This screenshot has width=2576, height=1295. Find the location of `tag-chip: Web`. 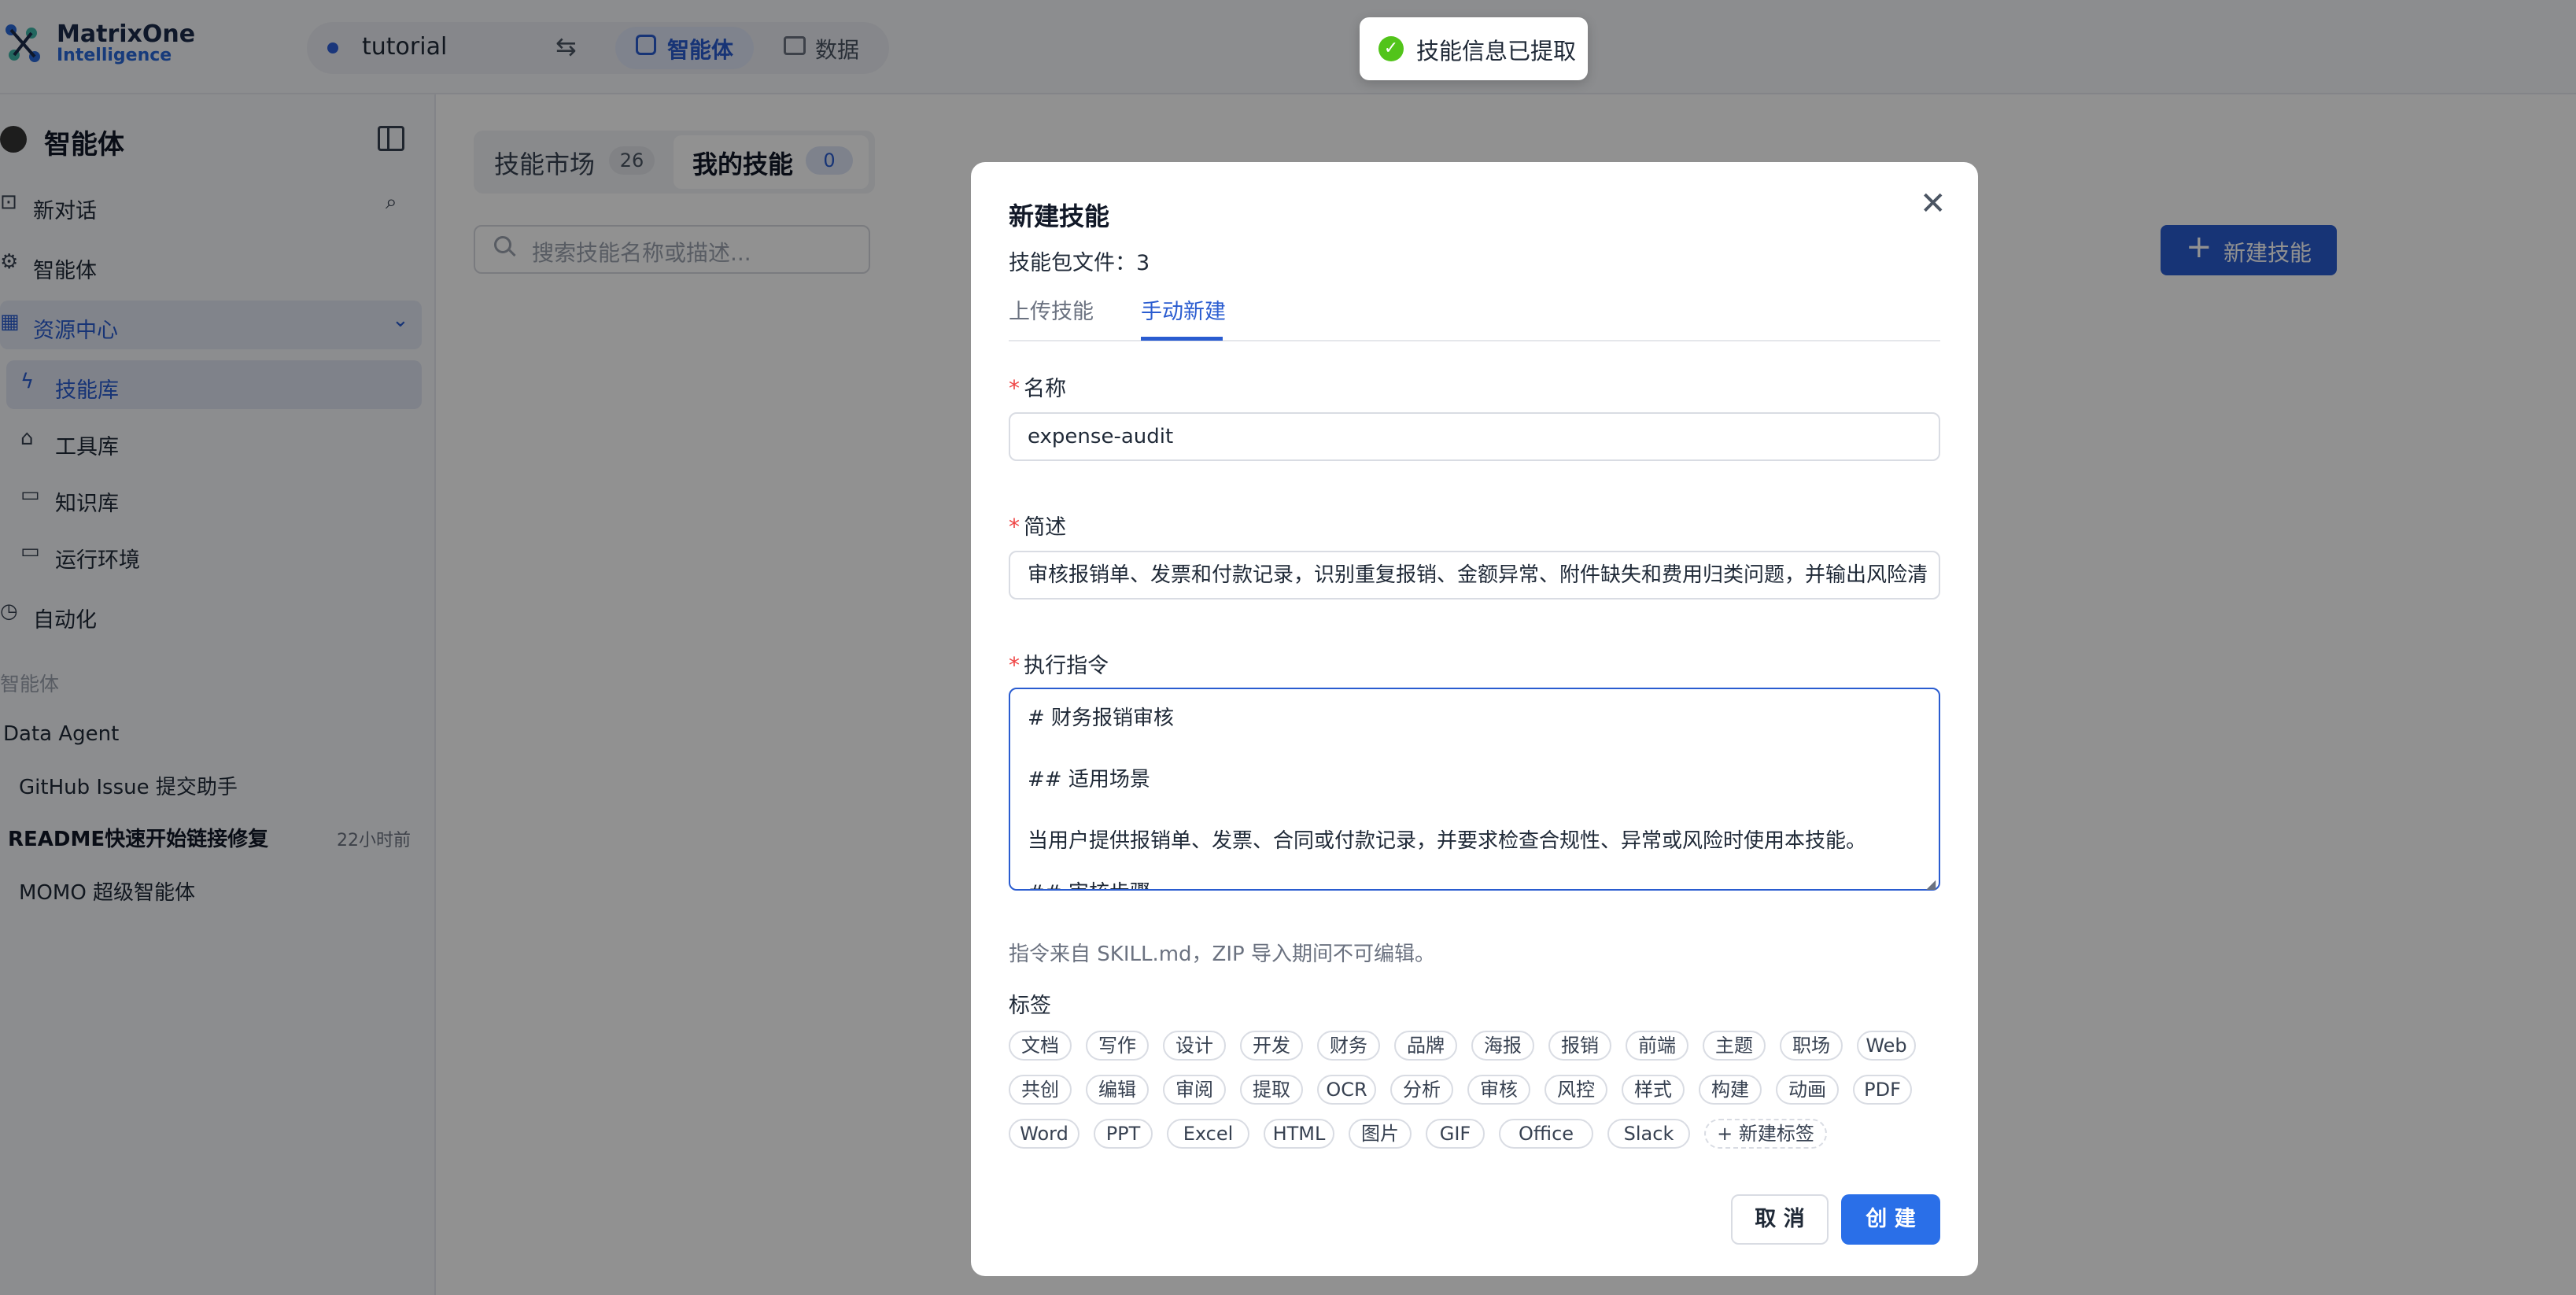

tag-chip: Web is located at coordinates (1886, 1046).